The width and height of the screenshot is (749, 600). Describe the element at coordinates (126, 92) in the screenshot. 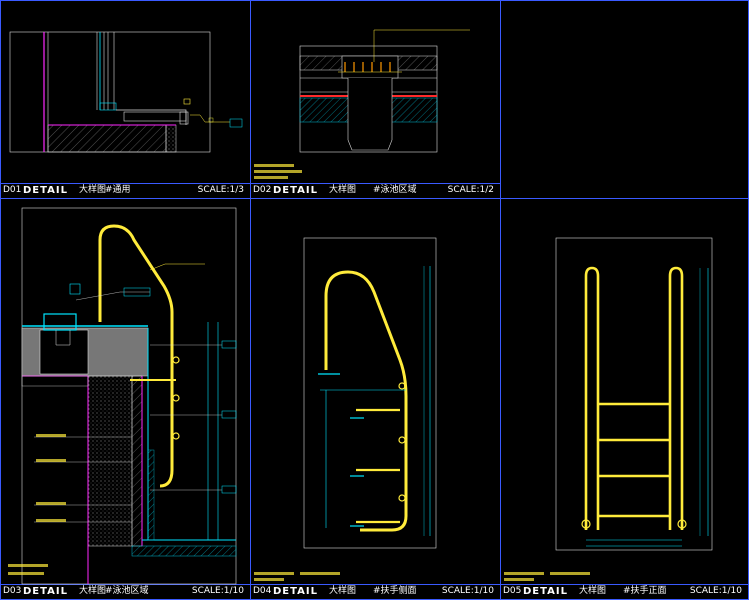

I see `d01-detail-drawing` at that location.